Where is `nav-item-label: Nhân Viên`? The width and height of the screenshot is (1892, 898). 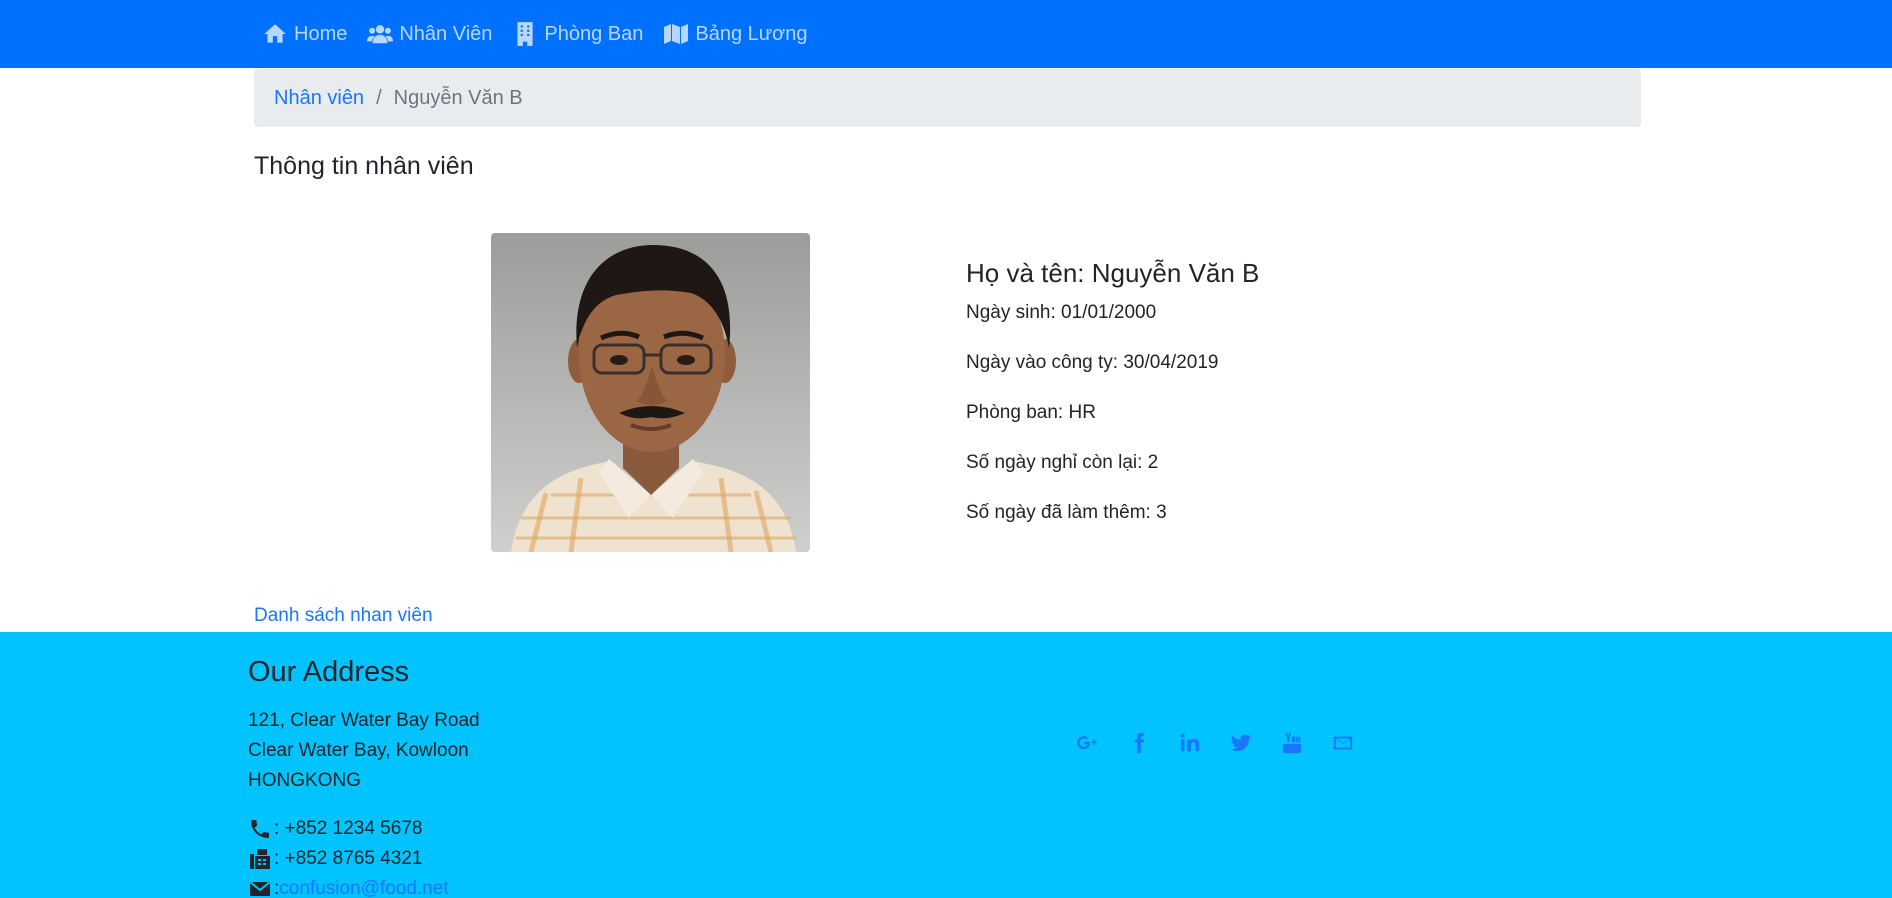
nav-item-label: Nhân Viên is located at coordinates (446, 33).